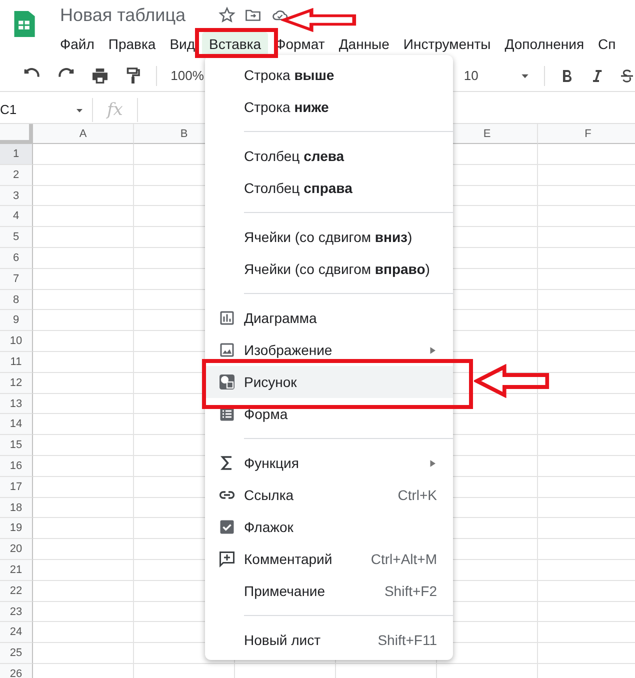 This screenshot has width=635, height=678. I want to click on star-icon, so click(227, 15).